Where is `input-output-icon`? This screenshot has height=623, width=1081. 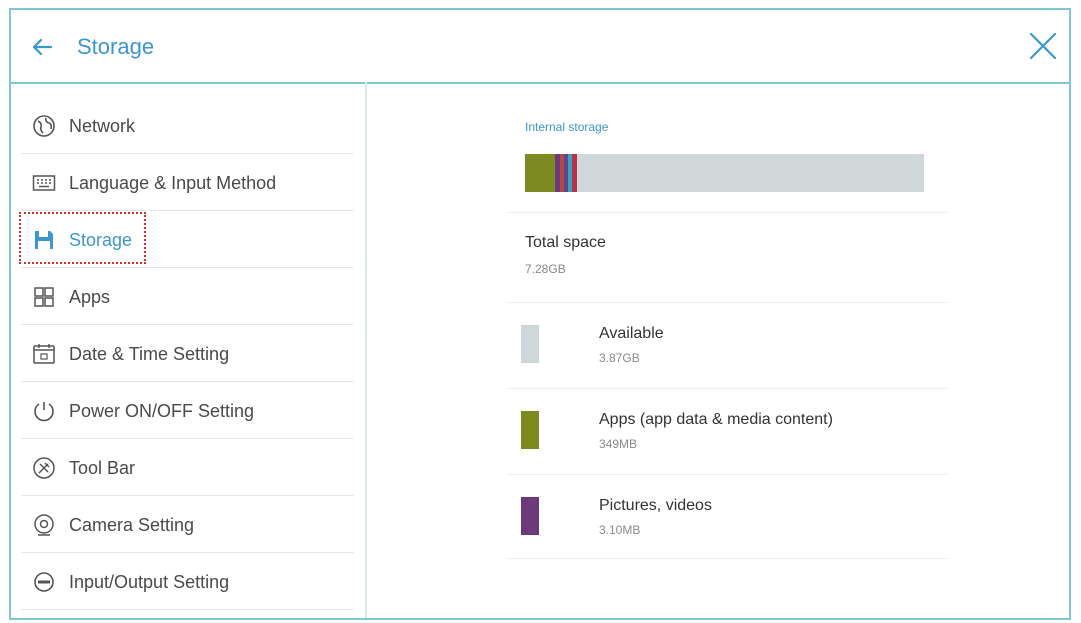 input-output-icon is located at coordinates (44, 582).